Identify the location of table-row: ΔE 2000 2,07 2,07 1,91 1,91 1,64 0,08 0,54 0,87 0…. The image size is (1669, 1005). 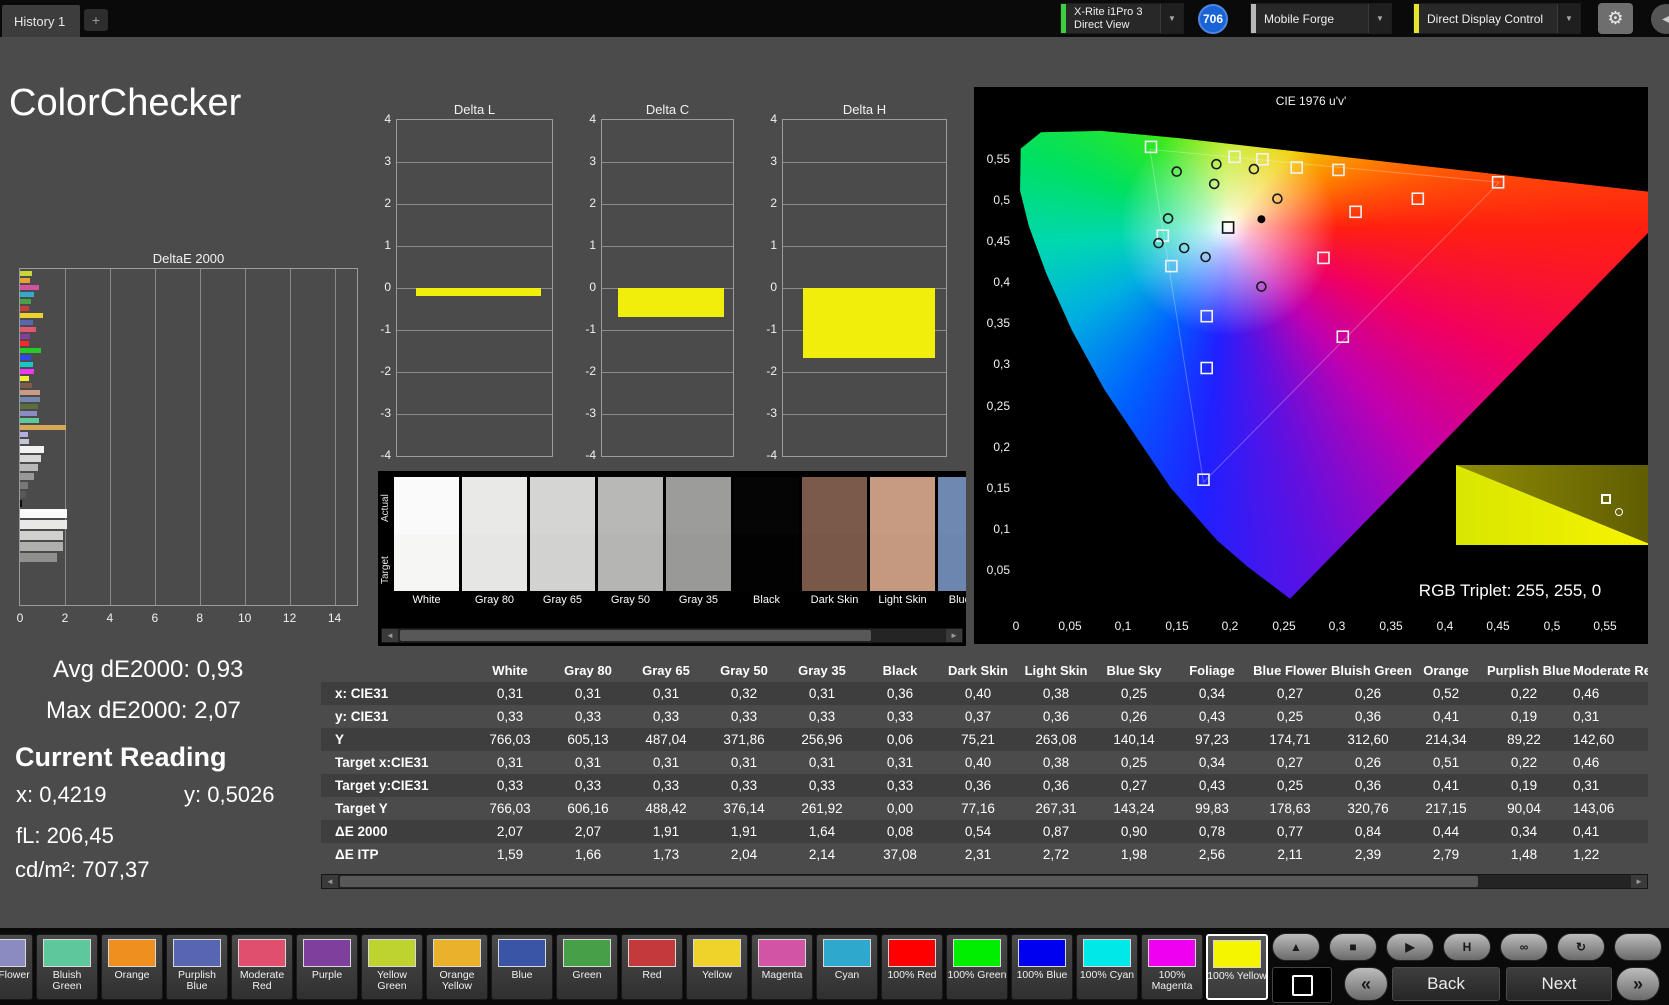
(984, 831).